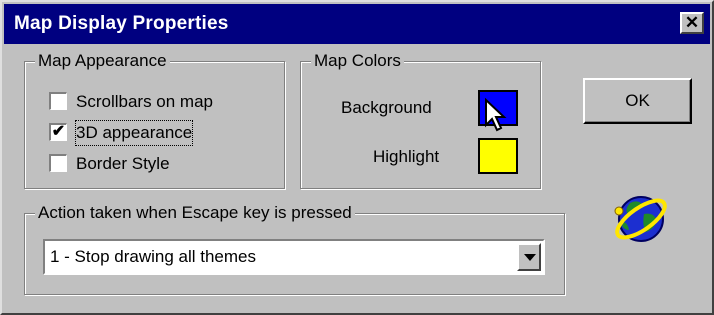  Describe the element at coordinates (637, 101) in the screenshot. I see `ok-button: OK` at that location.